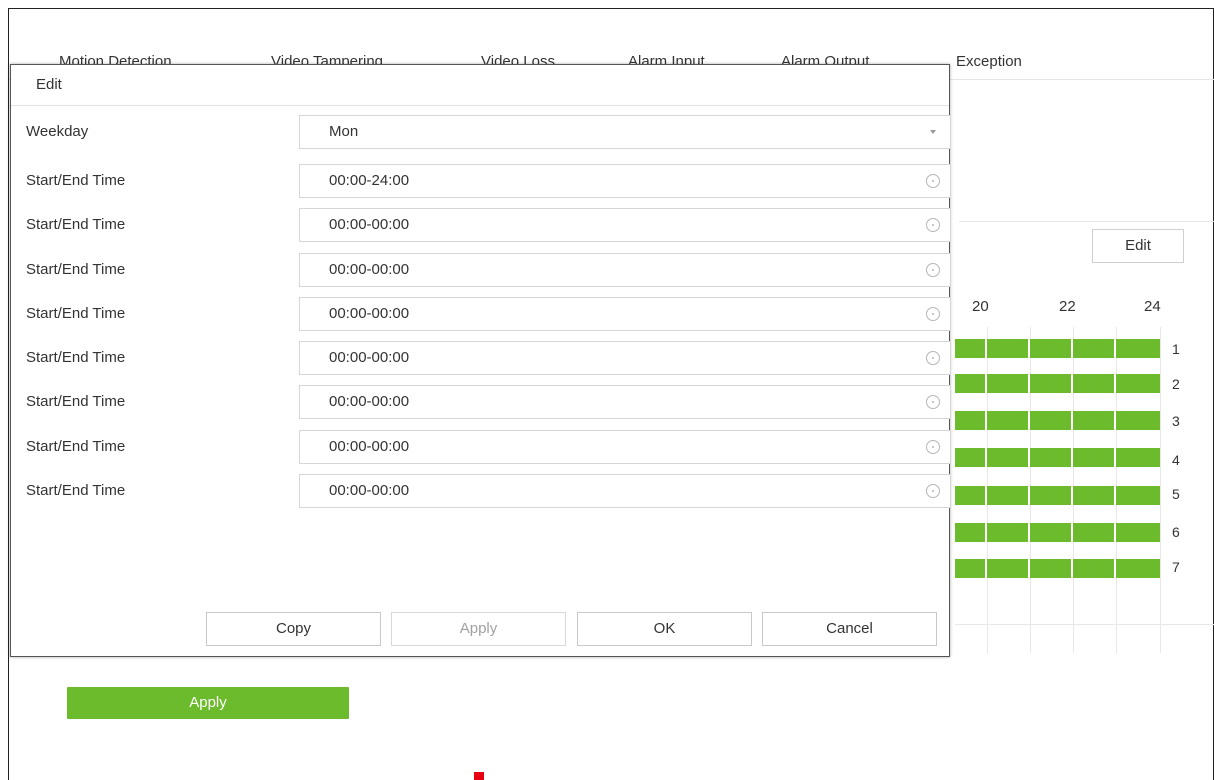  I want to click on apply-button: Apply, so click(208, 703).